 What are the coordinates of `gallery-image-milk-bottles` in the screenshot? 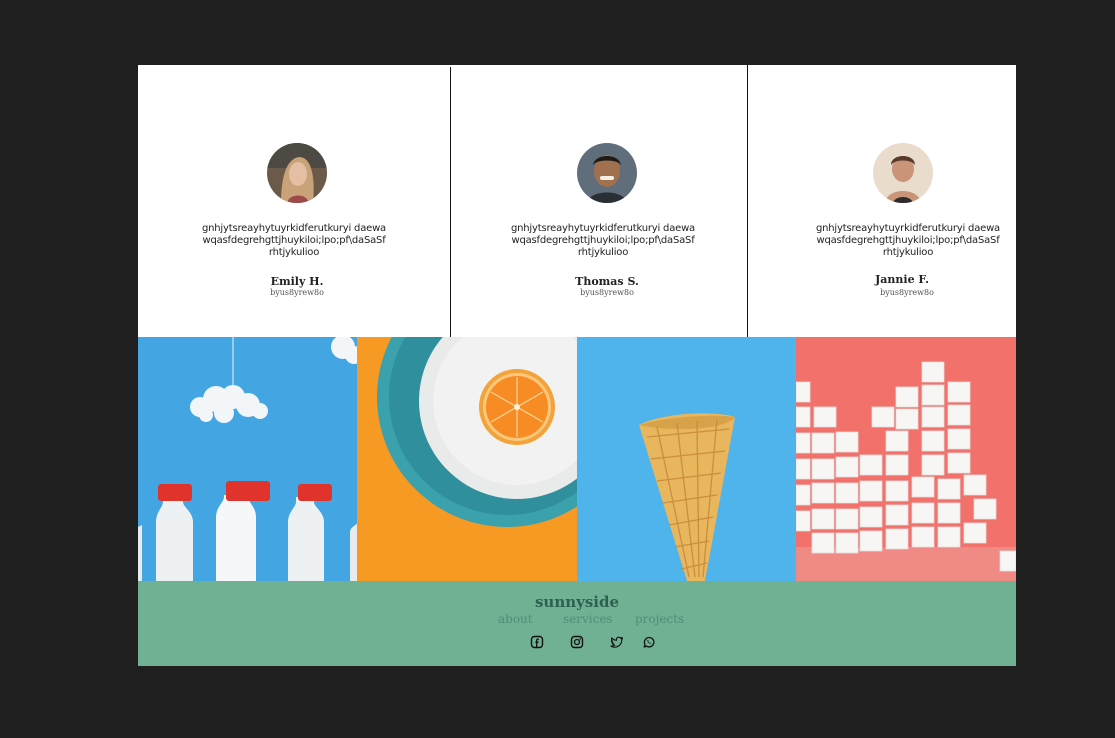 It's located at (247, 459).